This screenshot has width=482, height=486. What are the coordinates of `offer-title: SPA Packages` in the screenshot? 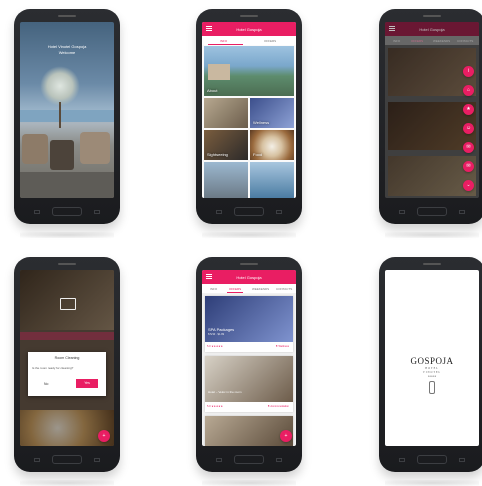 It's located at (221, 329).